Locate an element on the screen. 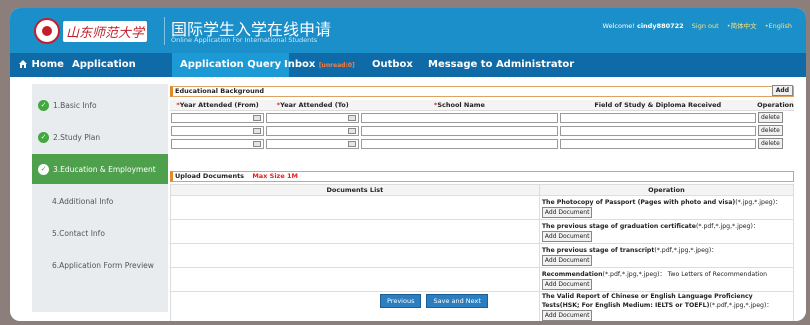  username: cindy880722 is located at coordinates (660, 26).